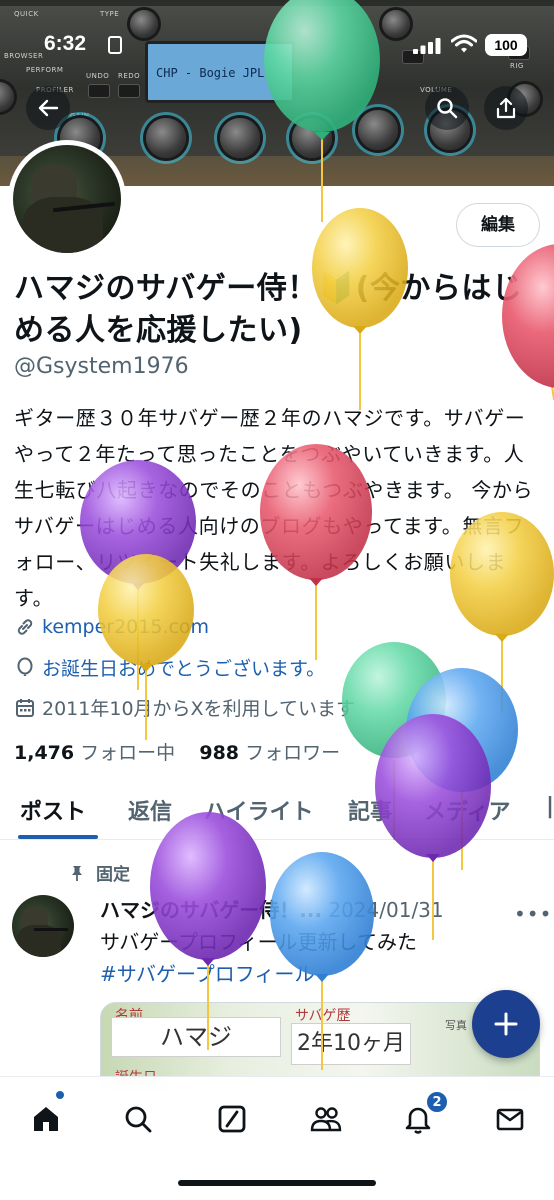 Image resolution: width=554 pixels, height=1200 pixels. I want to click on wifi-icon, so click(464, 43).